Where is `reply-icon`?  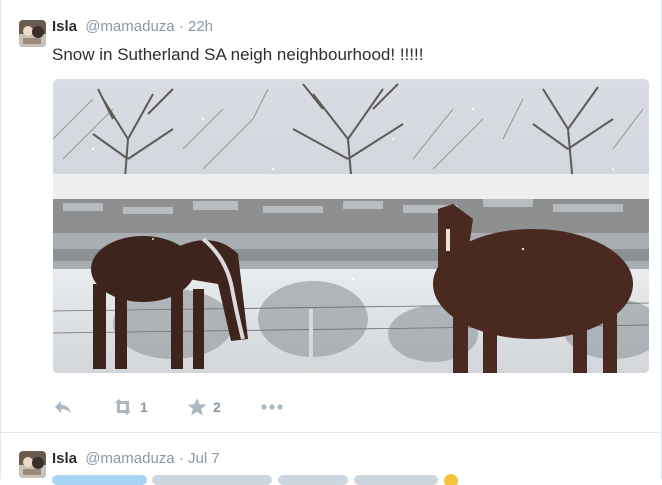
reply-icon is located at coordinates (63, 407).